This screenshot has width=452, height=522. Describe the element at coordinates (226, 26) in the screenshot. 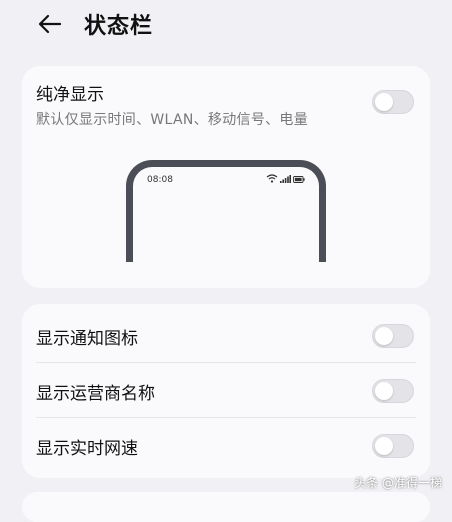

I see `header: 状态栏` at that location.